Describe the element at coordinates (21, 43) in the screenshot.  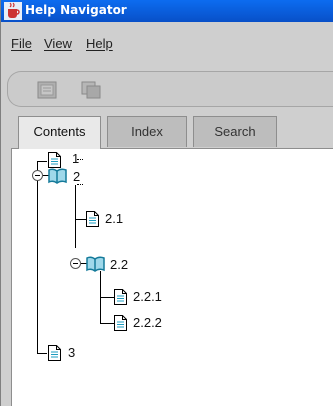
I see `menu-file: File` at that location.